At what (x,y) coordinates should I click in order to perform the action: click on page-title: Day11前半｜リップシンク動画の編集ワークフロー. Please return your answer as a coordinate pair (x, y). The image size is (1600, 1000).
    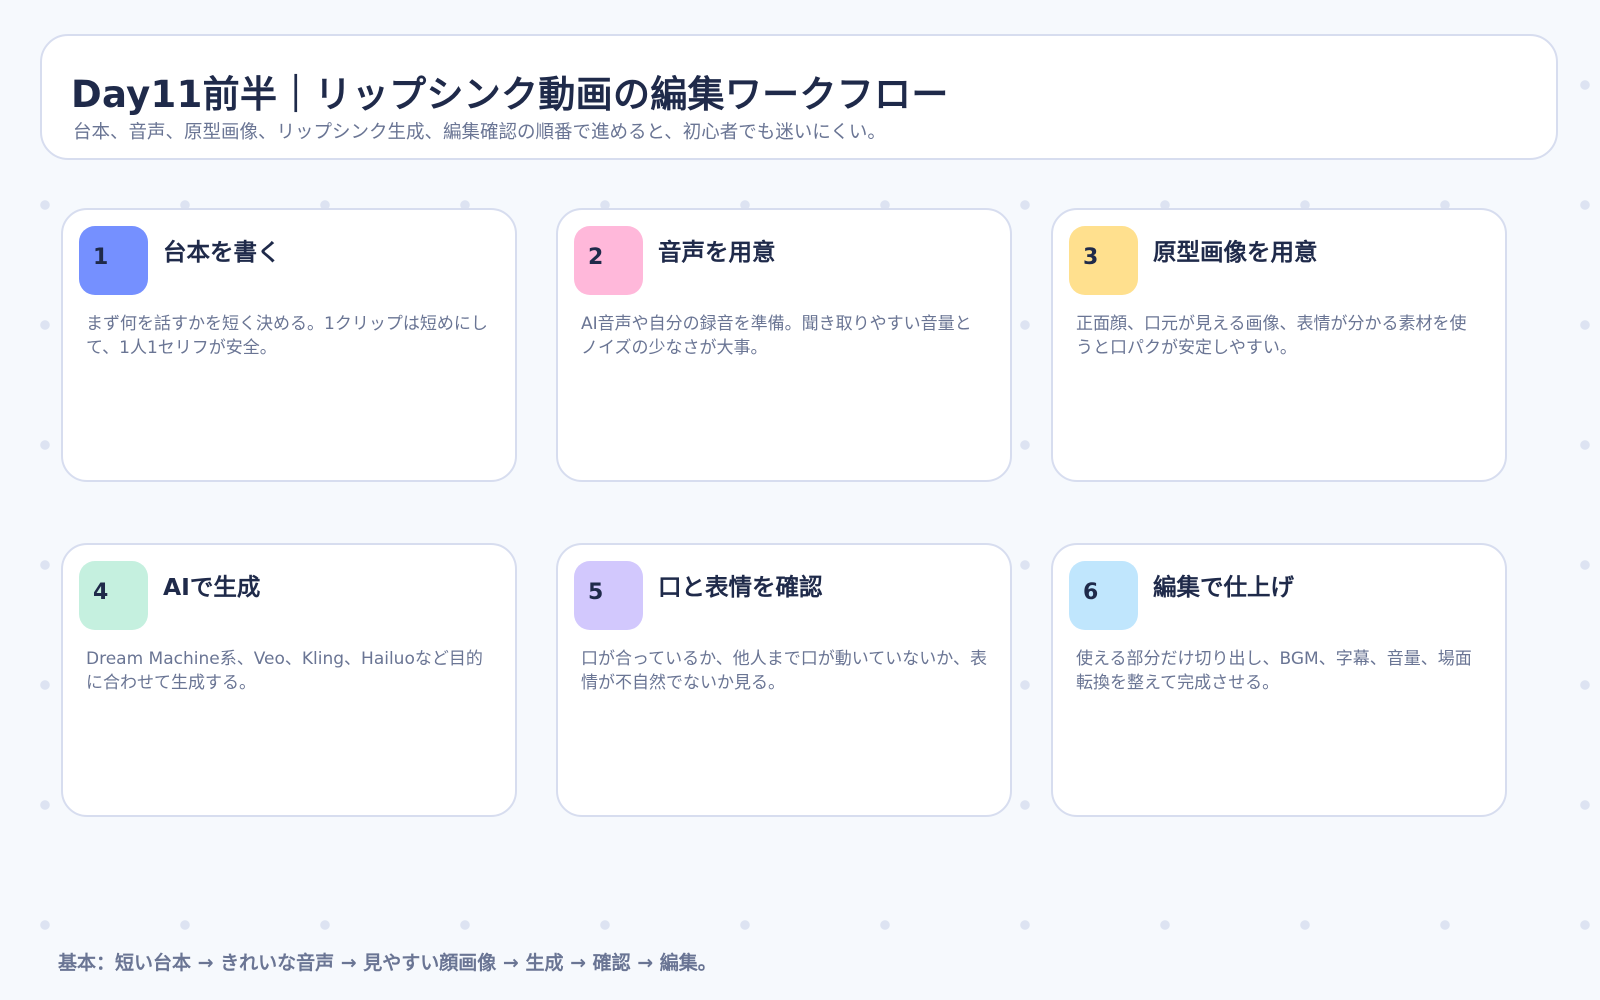
    Looking at the image, I should click on (510, 94).